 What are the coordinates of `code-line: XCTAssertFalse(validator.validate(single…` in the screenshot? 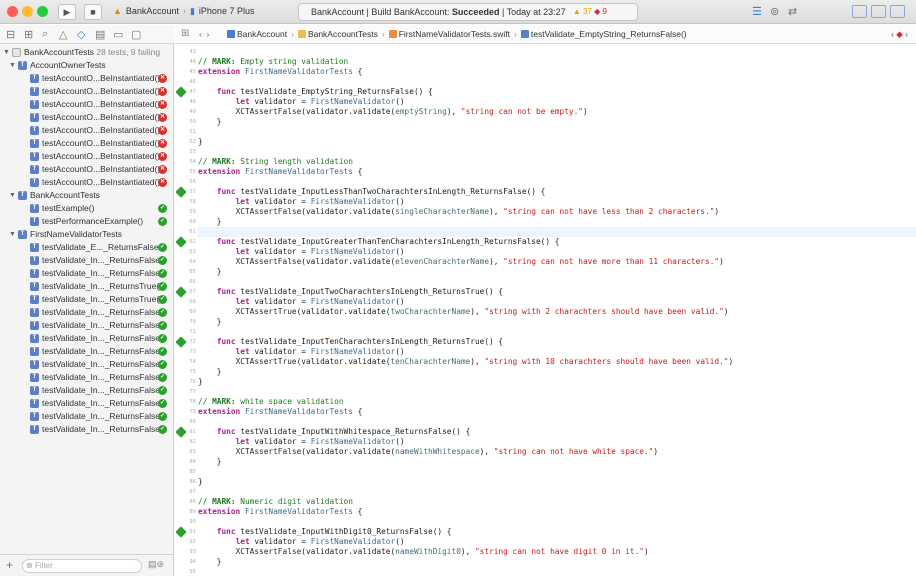 It's located at (557, 212).